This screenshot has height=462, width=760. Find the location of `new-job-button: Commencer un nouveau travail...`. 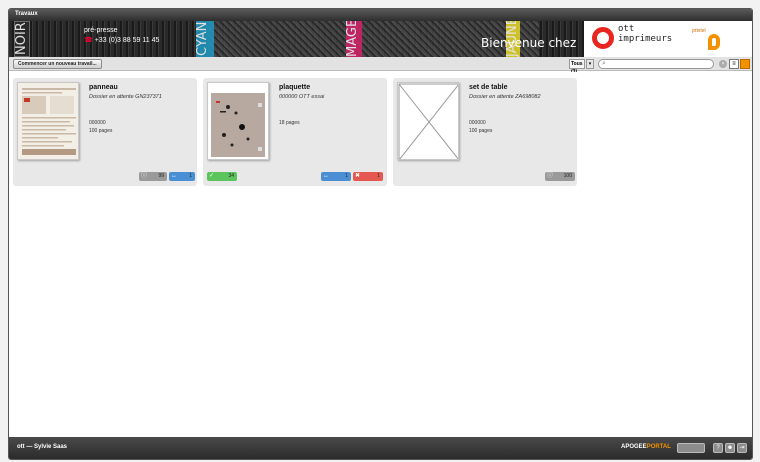

new-job-button: Commencer un nouveau travail... is located at coordinates (57, 64).